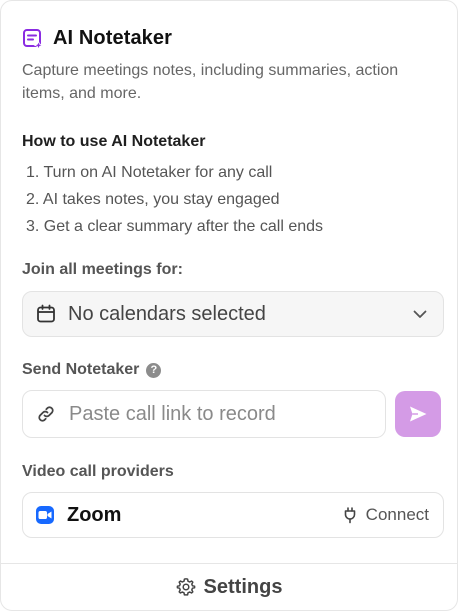  What do you see at coordinates (233, 515) in the screenshot?
I see `provider-row-zoom: Zoom Connect` at bounding box center [233, 515].